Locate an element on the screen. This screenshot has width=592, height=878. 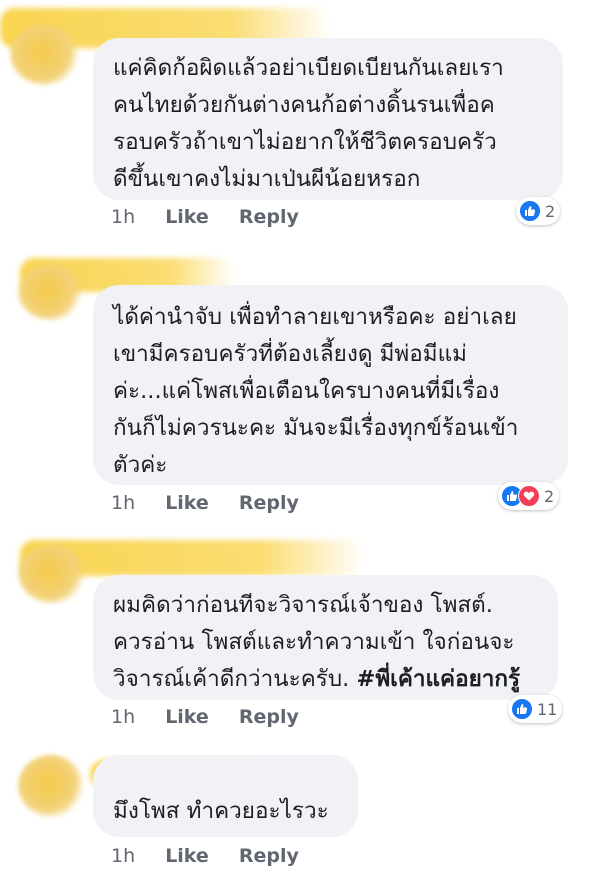
comment-text-line: ได้ค่านำจับ เพื่อทำลายเขาหรือคะ อย่าเลย is located at coordinates (315, 317).